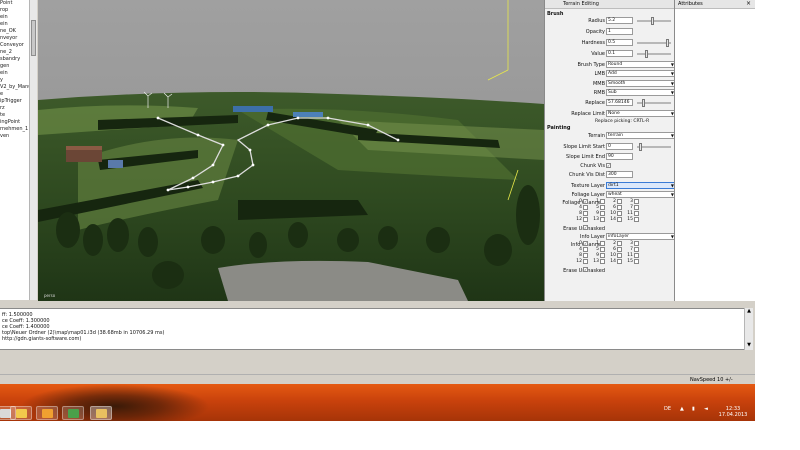 The width and height of the screenshot is (800, 450). I want to click on close-icon: ×, so click(748, 4).